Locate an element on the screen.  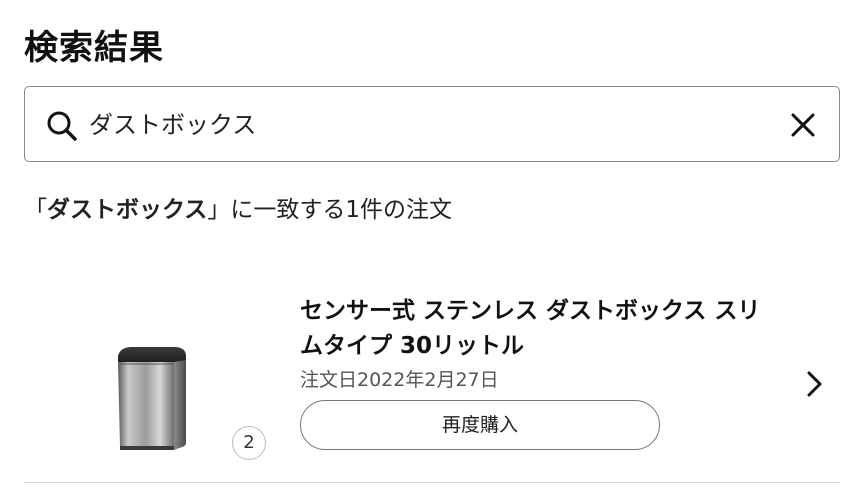
search-input is located at coordinates (429, 125).